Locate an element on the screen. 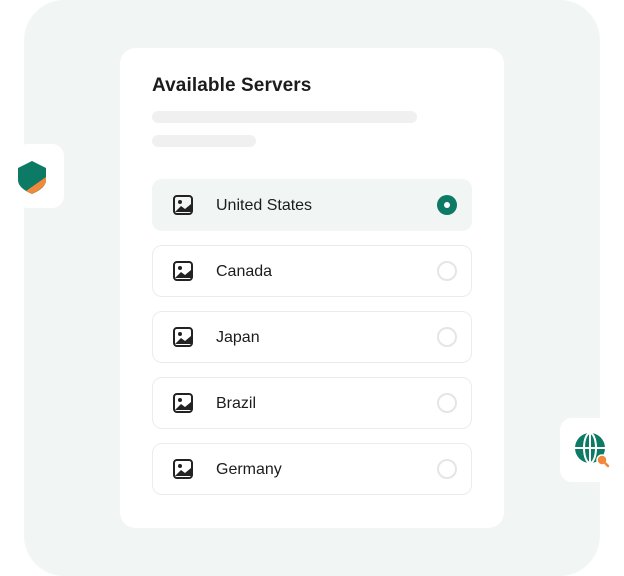 Image resolution: width=624 pixels, height=576 pixels. card-title: Available Servers is located at coordinates (232, 85).